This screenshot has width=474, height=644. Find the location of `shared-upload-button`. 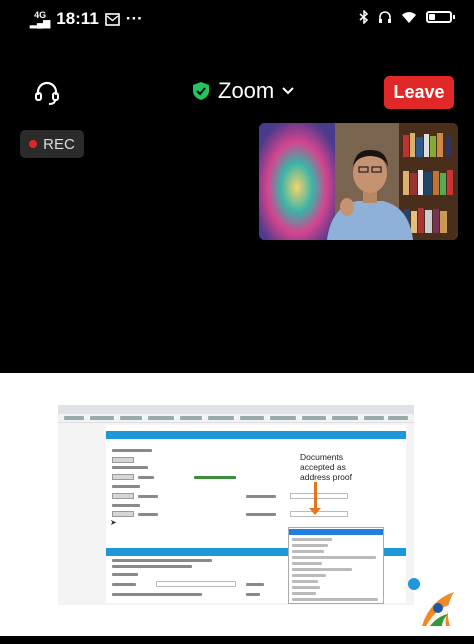

shared-upload-button is located at coordinates (123, 460).